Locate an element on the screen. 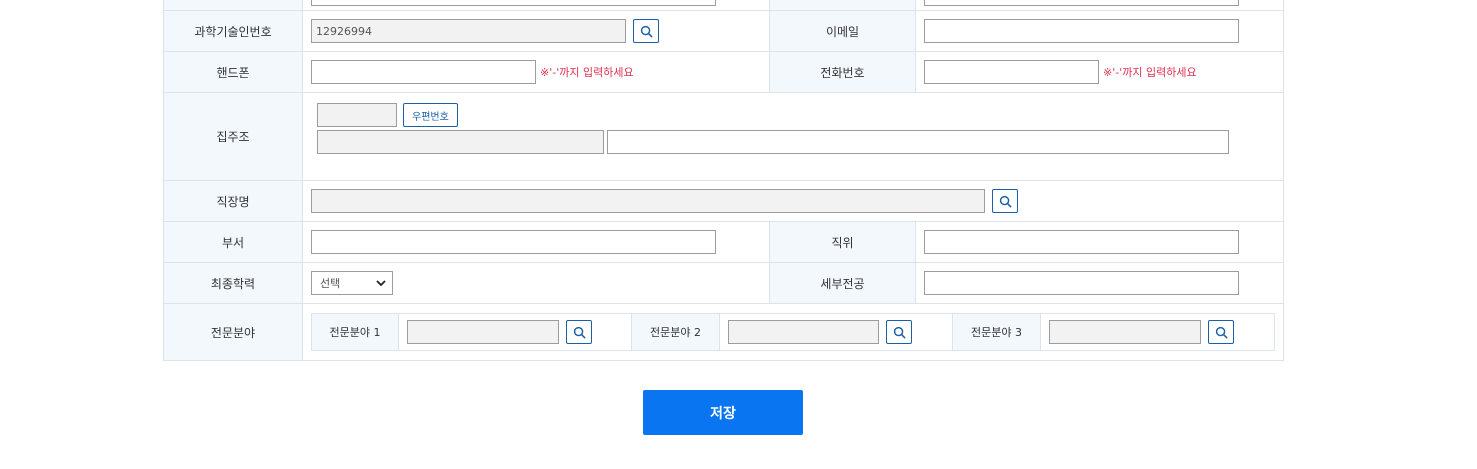 This screenshot has height=469, width=1477. sci-id-label: 과학기술인번호 is located at coordinates (233, 31).